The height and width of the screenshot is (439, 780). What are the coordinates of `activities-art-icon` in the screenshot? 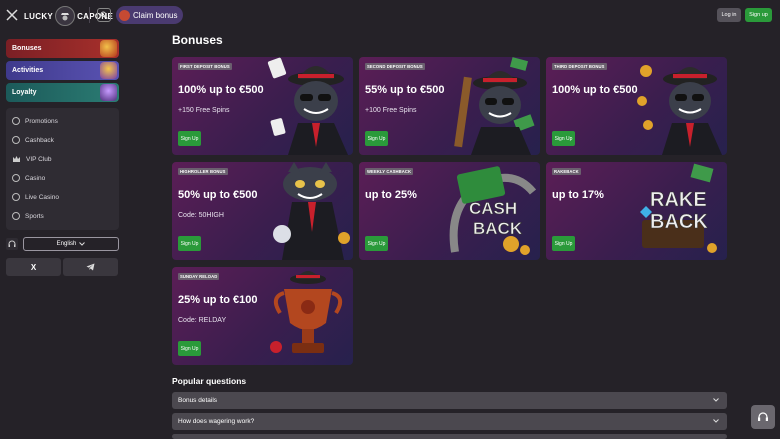 It's located at (108, 70).